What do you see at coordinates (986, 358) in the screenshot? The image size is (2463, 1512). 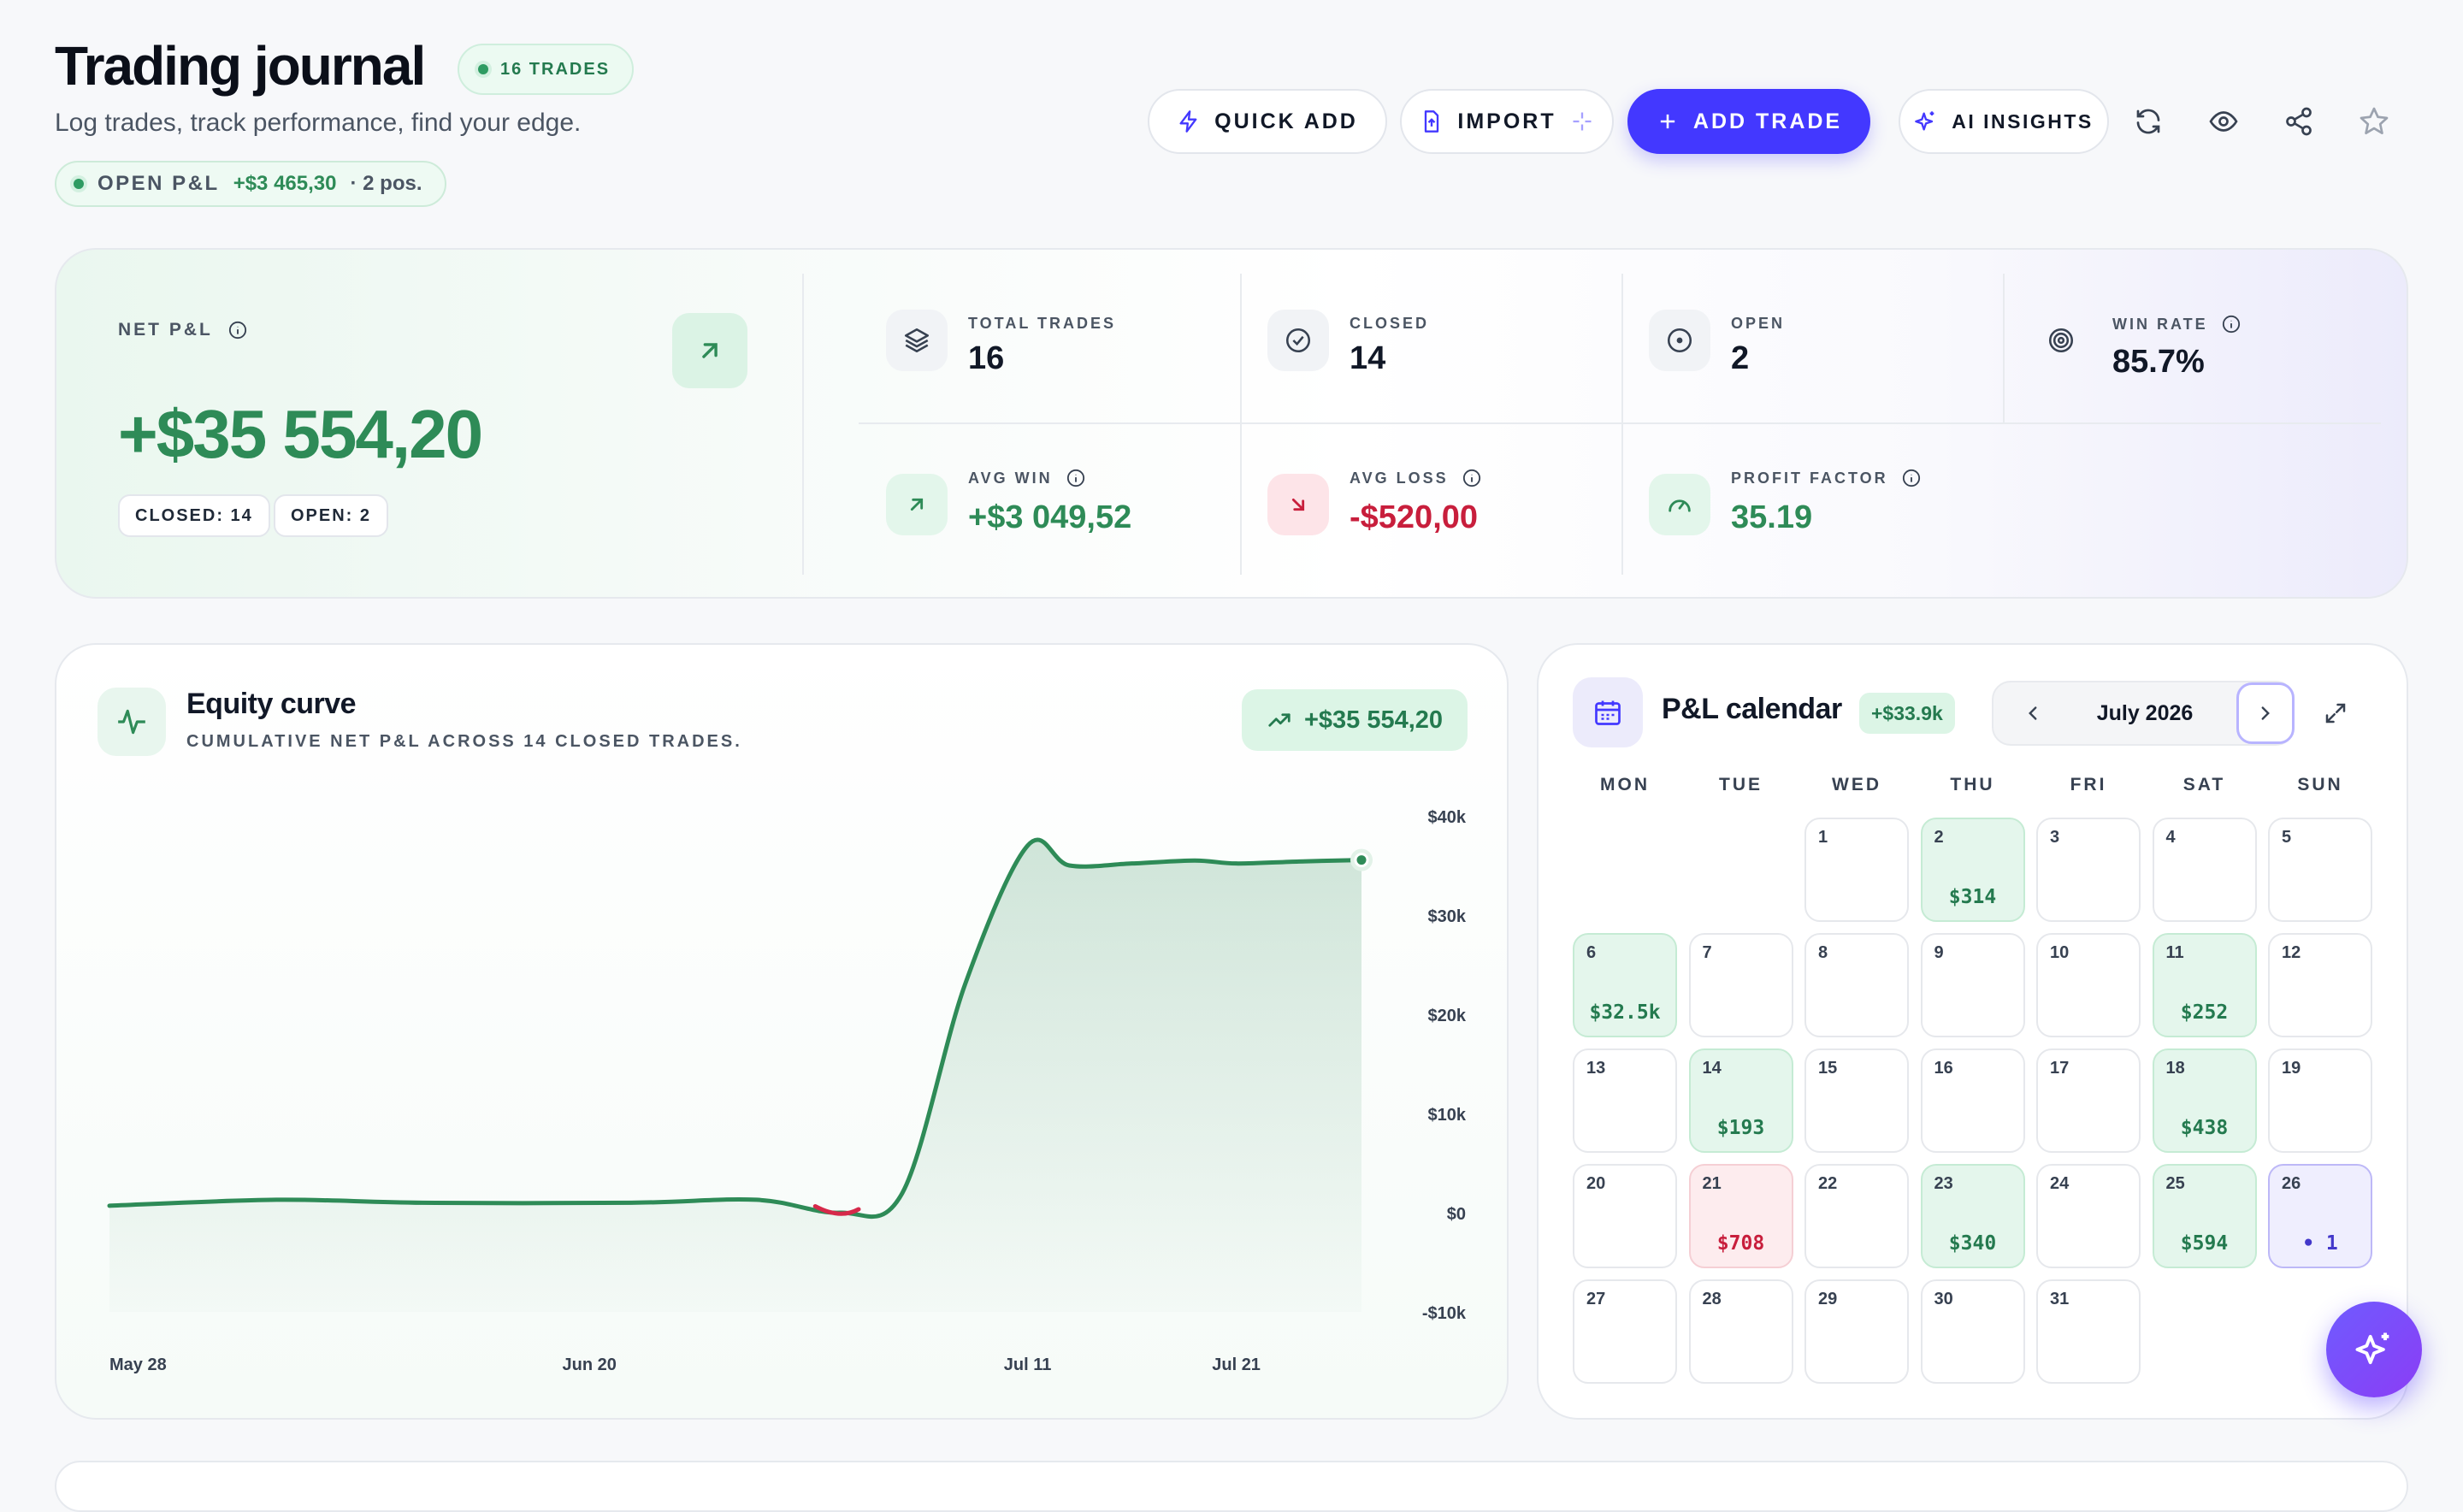 I see `total-trades-value: 16` at bounding box center [986, 358].